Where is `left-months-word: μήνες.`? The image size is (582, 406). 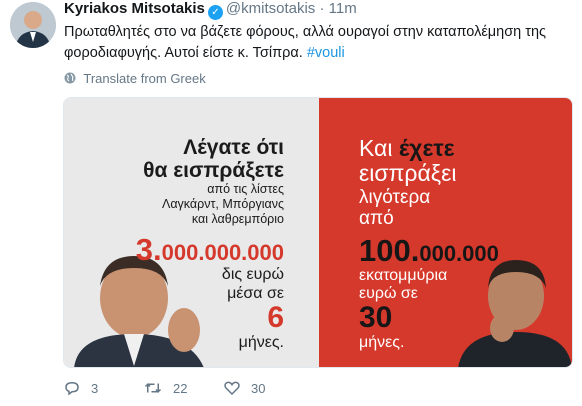 left-months-word: μήνες. is located at coordinates (261, 342).